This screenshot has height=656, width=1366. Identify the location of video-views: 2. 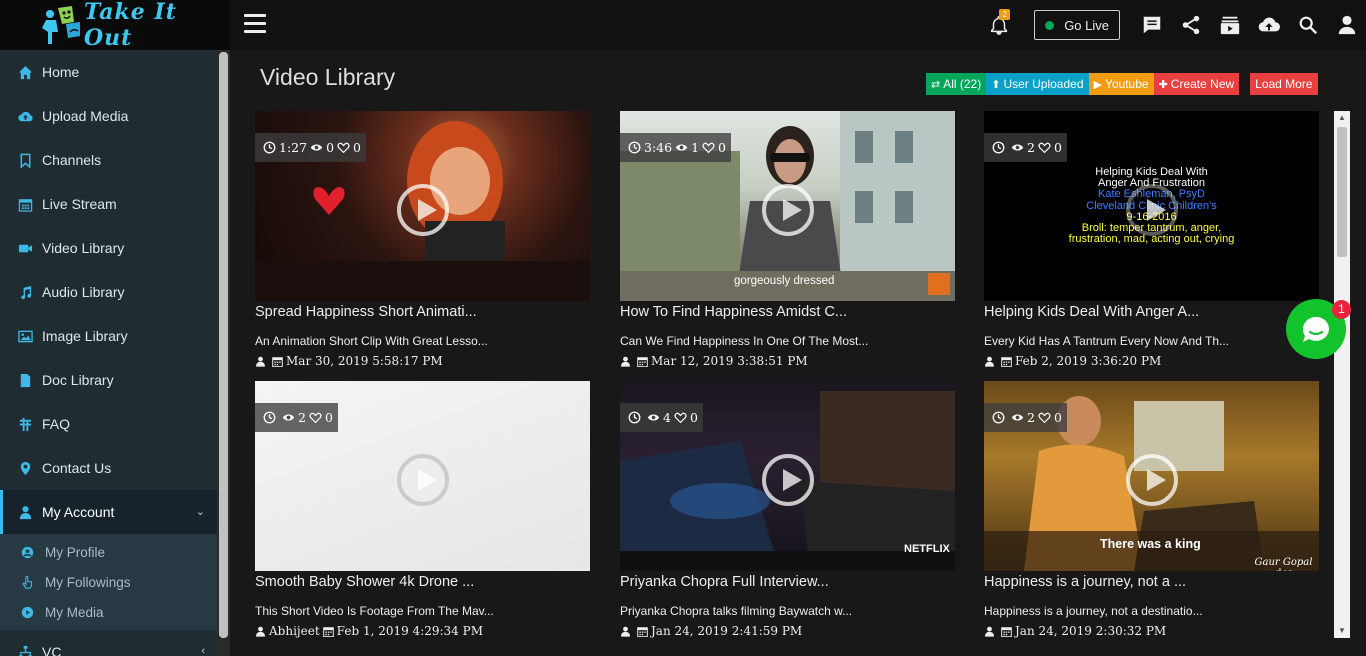
(1031, 417).